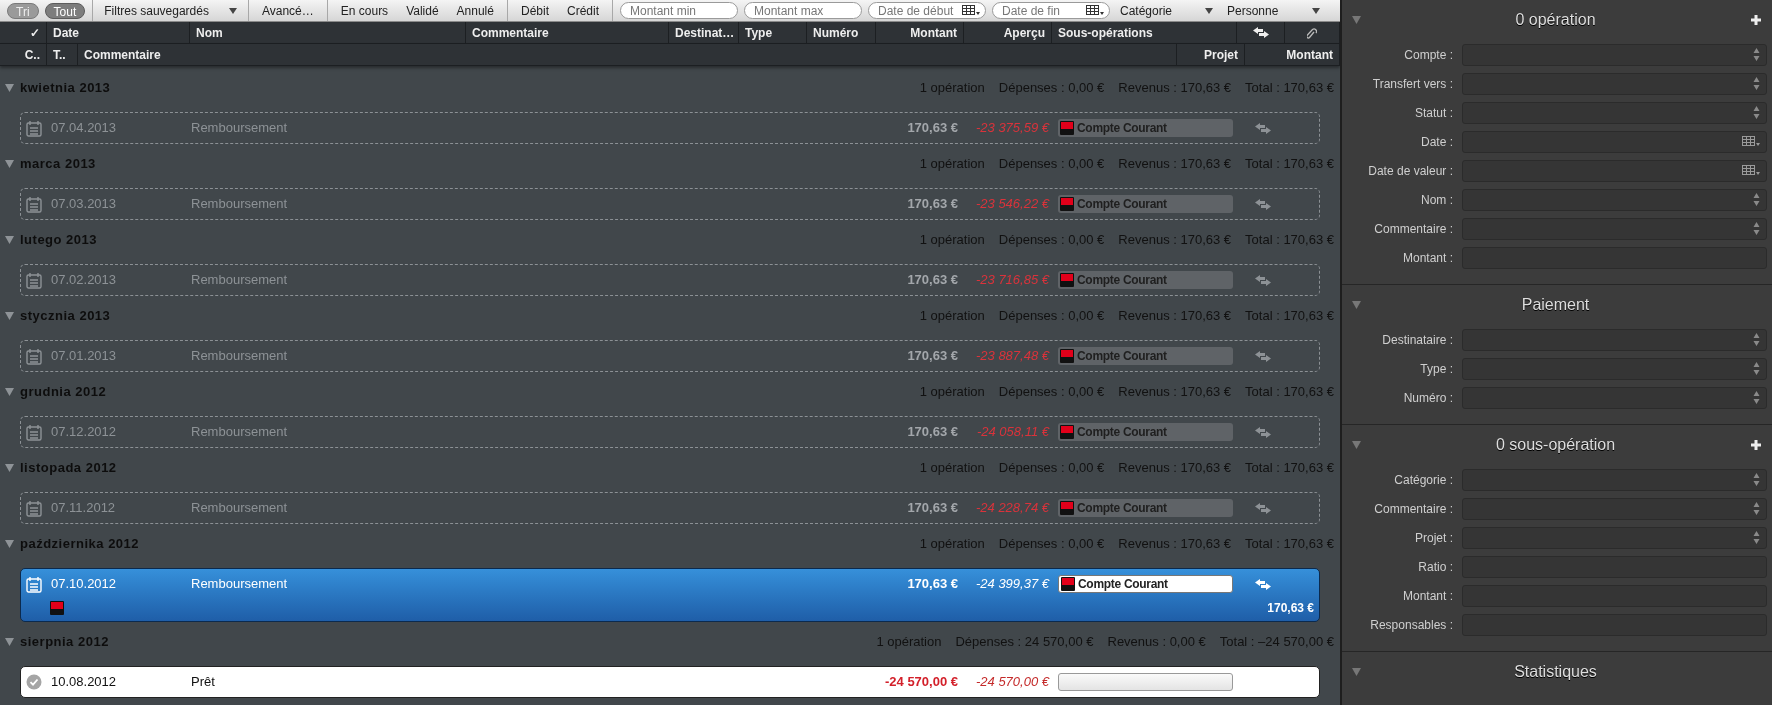  What do you see at coordinates (534, 10) in the screenshot?
I see `filter-button: Débit` at bounding box center [534, 10].